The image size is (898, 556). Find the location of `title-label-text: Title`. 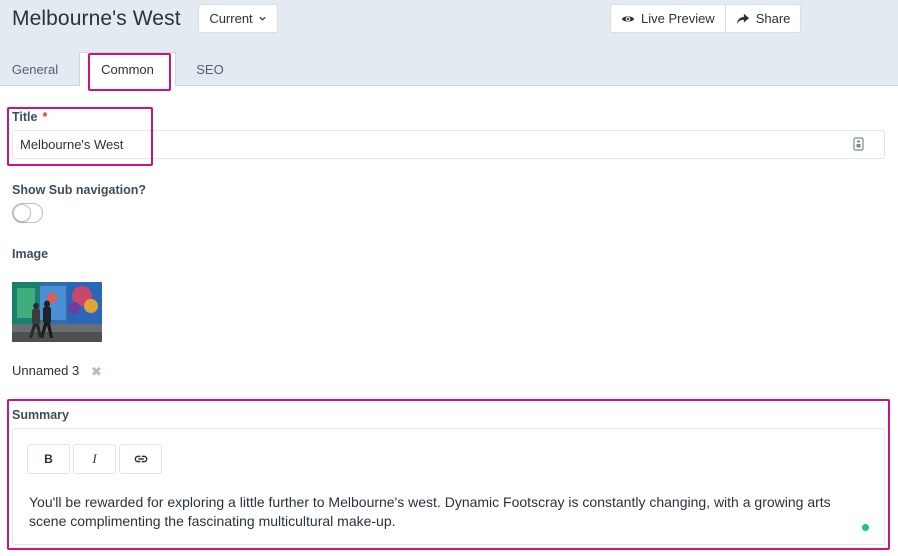

title-label-text: Title is located at coordinates (25, 117).